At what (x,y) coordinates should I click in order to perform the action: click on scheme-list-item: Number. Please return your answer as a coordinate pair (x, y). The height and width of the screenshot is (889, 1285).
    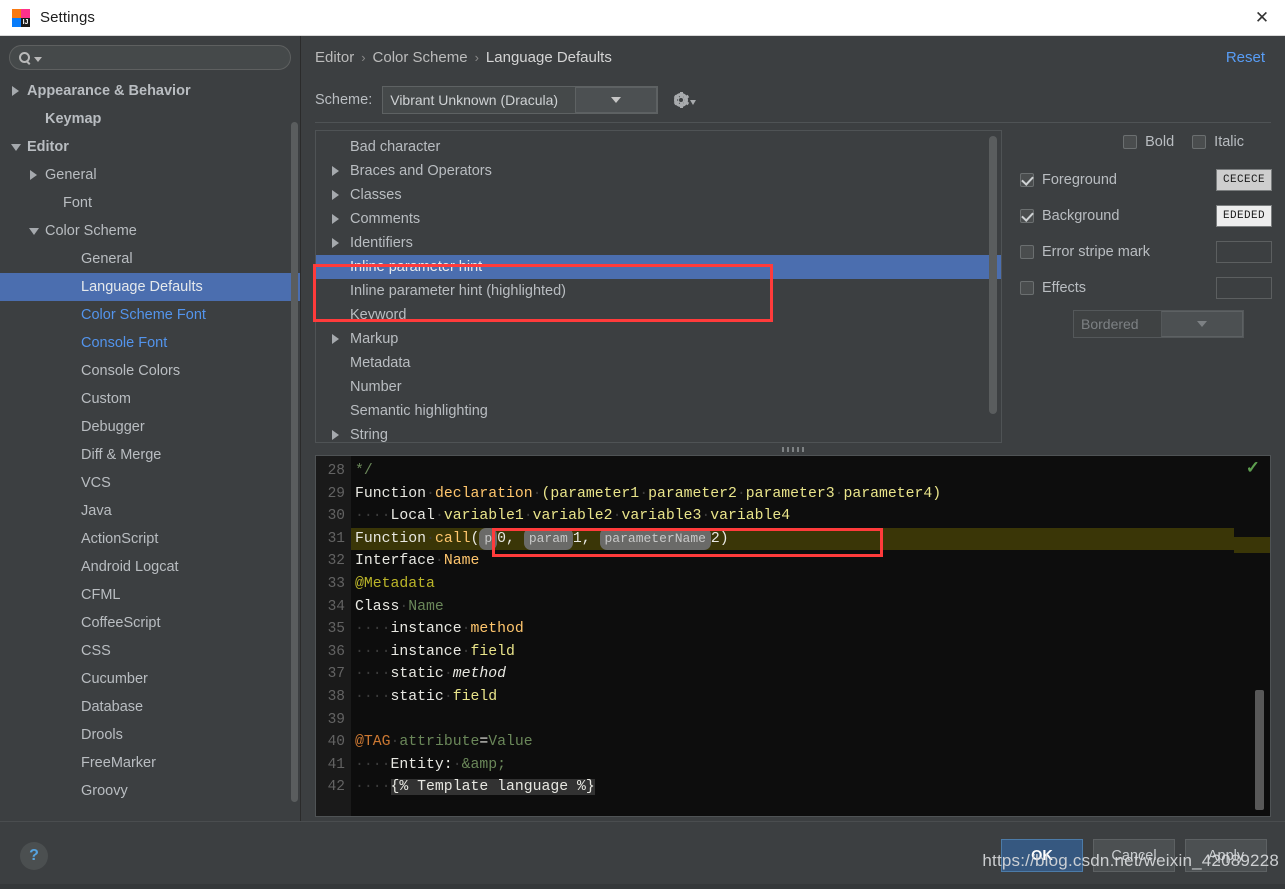
    Looking at the image, I should click on (658, 387).